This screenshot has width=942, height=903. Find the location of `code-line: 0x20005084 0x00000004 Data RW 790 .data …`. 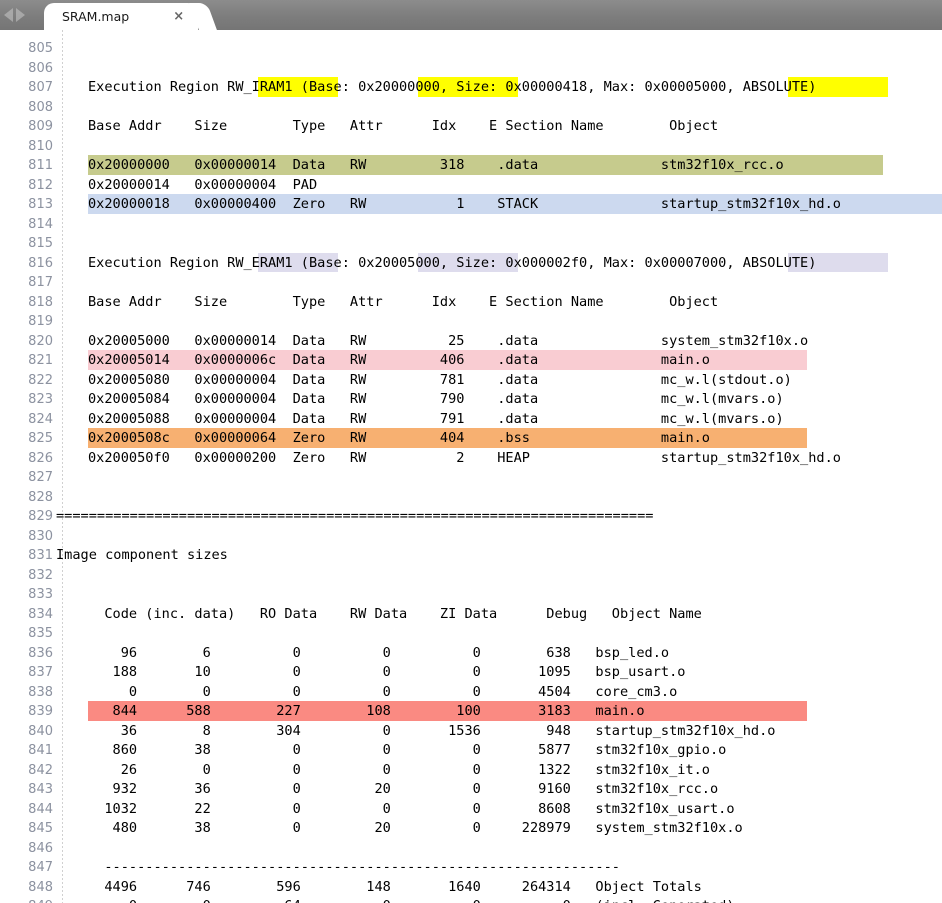

code-line: 0x20005084 0x00000004 Data RW 790 .data … is located at coordinates (392, 400).